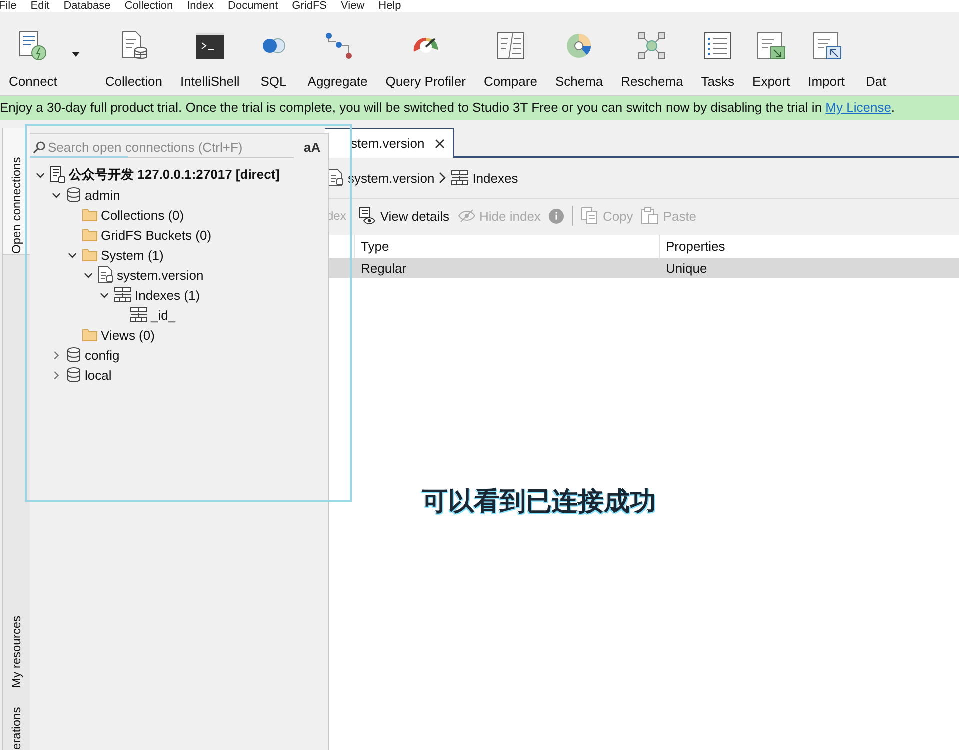  What do you see at coordinates (179, 215) in the screenshot?
I see `tree-item: Collections (0)` at bounding box center [179, 215].